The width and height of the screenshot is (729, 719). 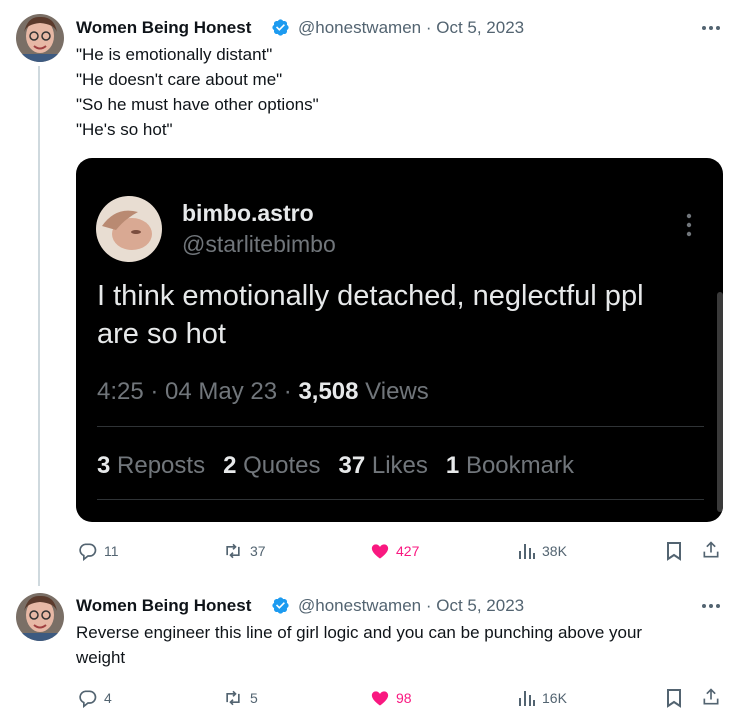 What do you see at coordinates (197, 104) in the screenshot?
I see `tweet-text-line: "So he must have other options"` at bounding box center [197, 104].